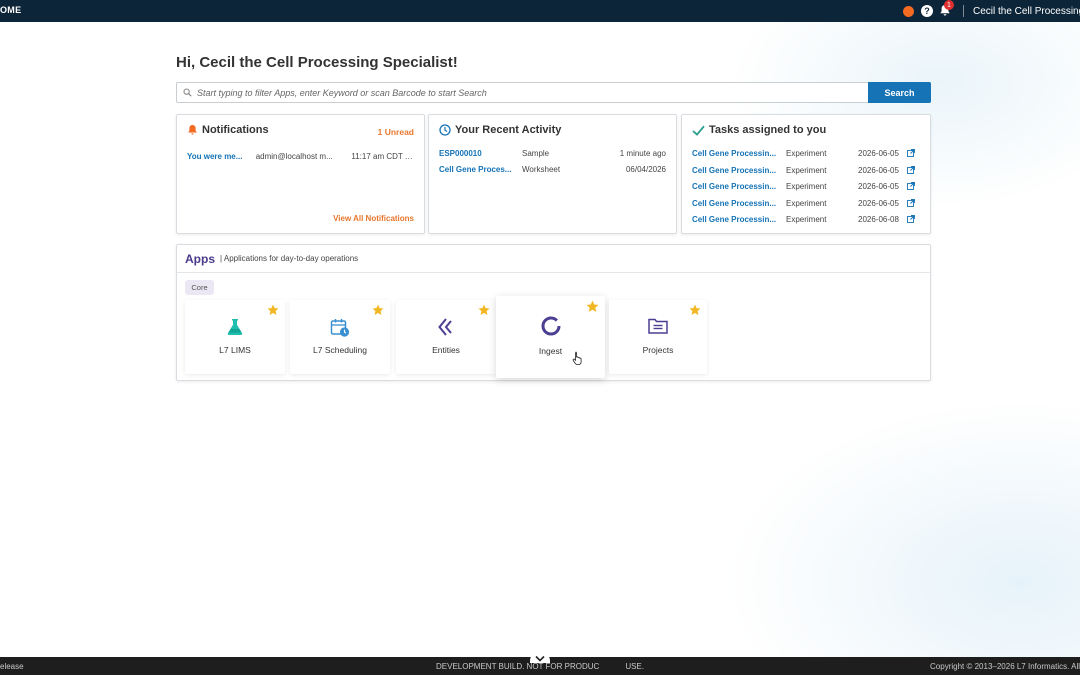 The width and height of the screenshot is (1080, 675). I want to click on activity-row: Cell Gene Proces... Worksheet 06/04/2026, so click(552, 169).